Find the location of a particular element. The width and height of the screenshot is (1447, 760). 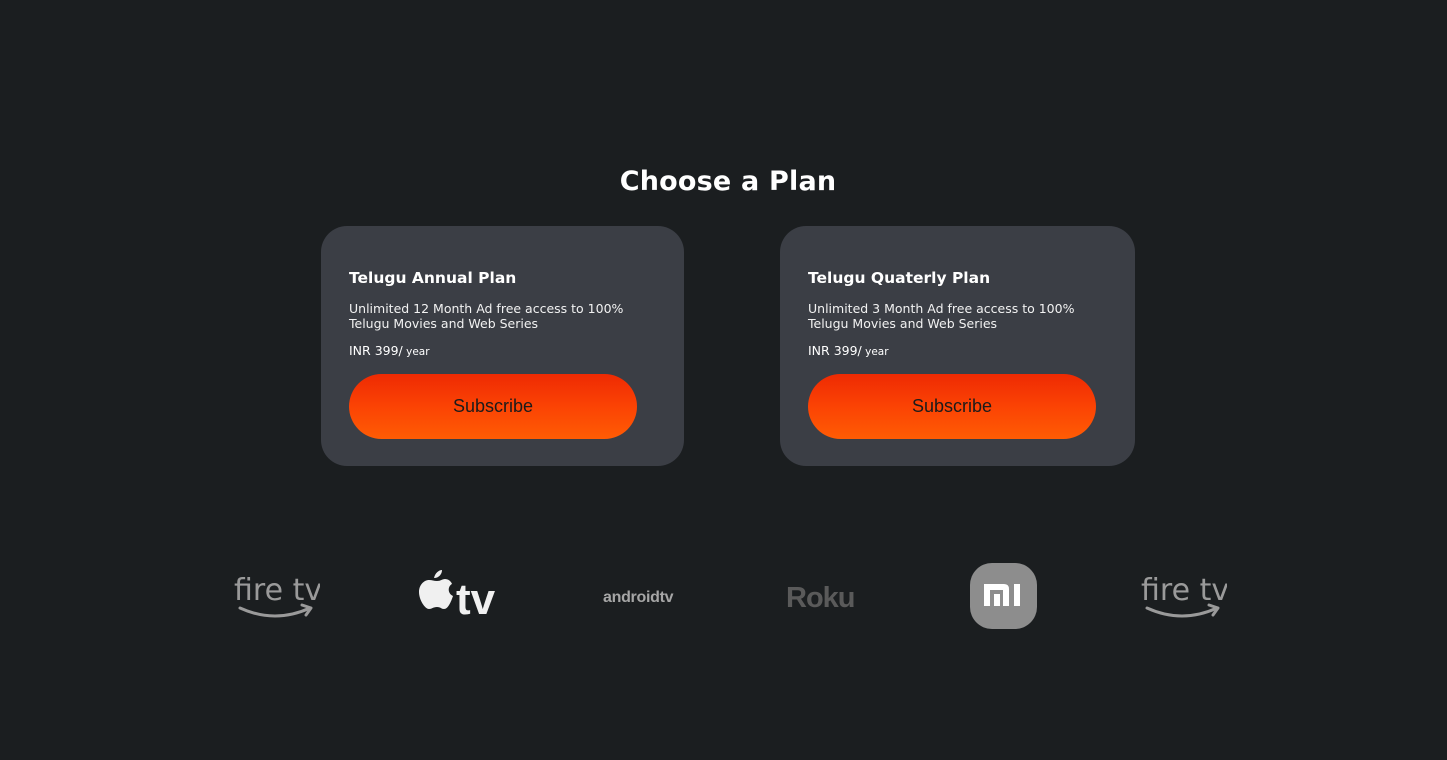

mi-logo-icon is located at coordinates (1003, 596).